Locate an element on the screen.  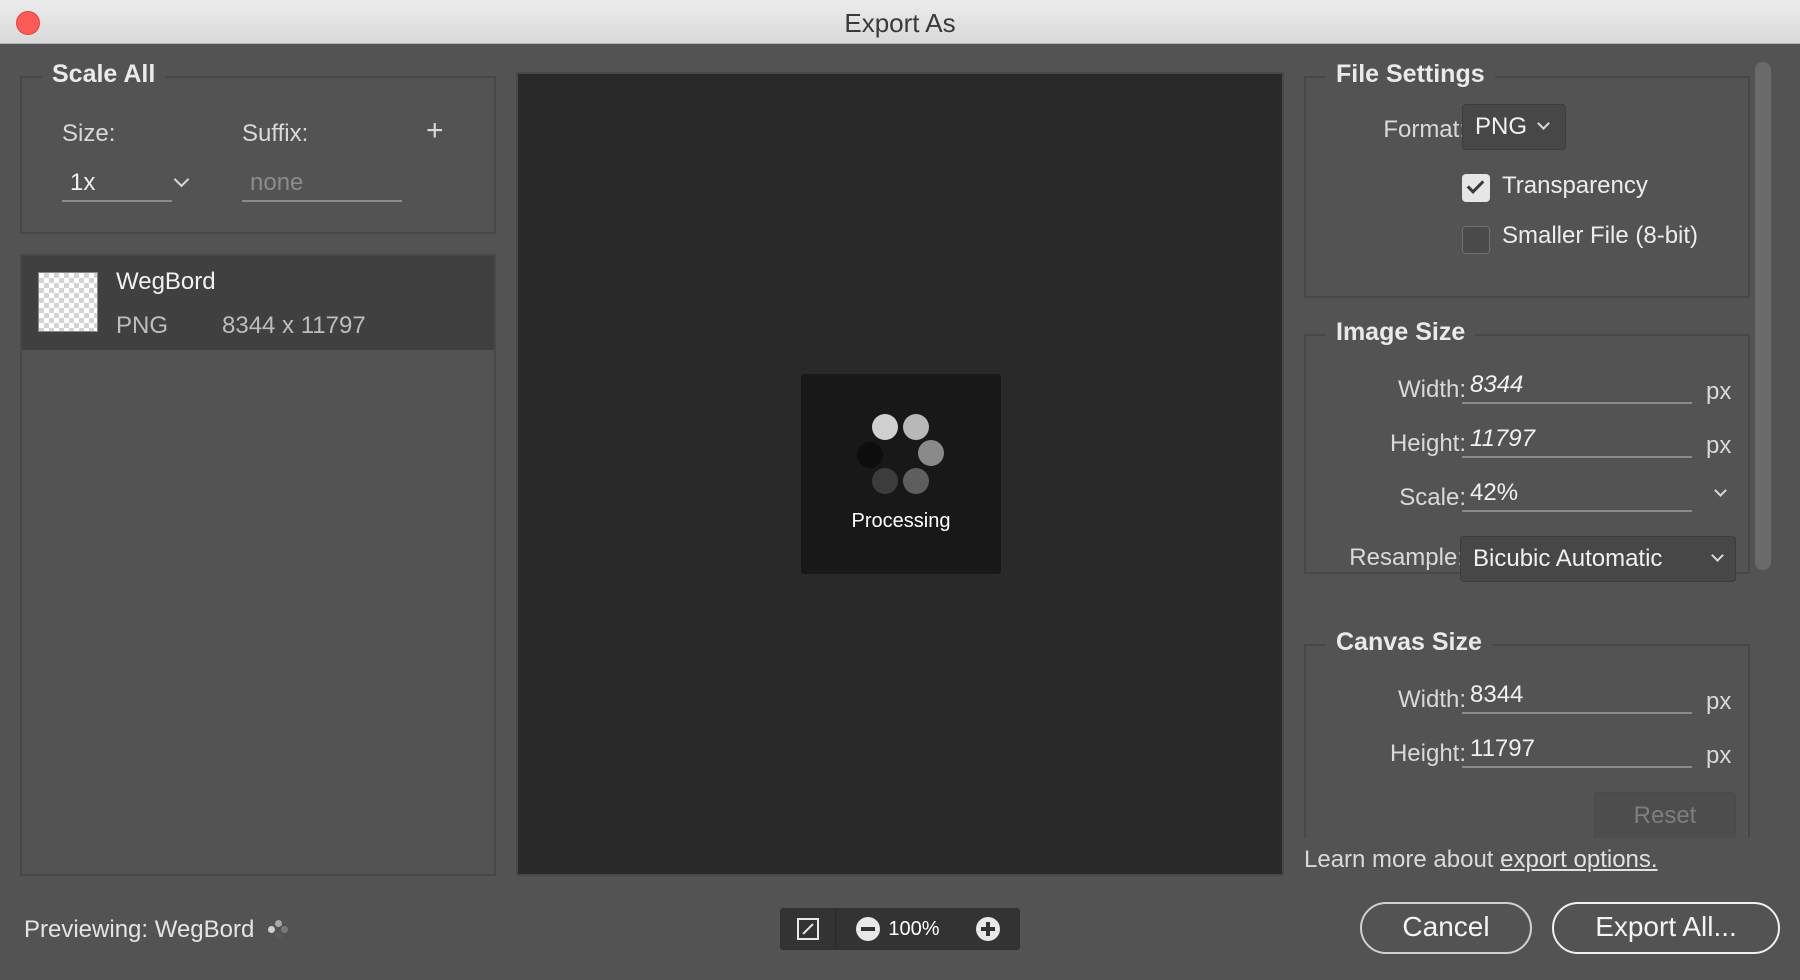
export-options-link: export options. is located at coordinates (1578, 859).